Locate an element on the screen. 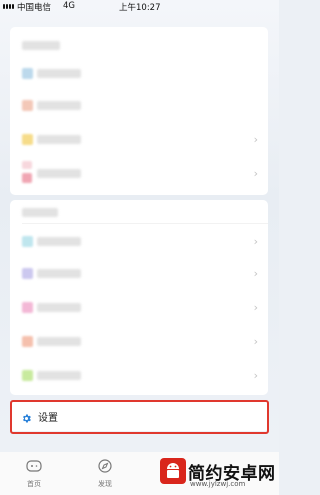 The height and width of the screenshot is (495, 320). highlight-box is located at coordinates (139, 417).